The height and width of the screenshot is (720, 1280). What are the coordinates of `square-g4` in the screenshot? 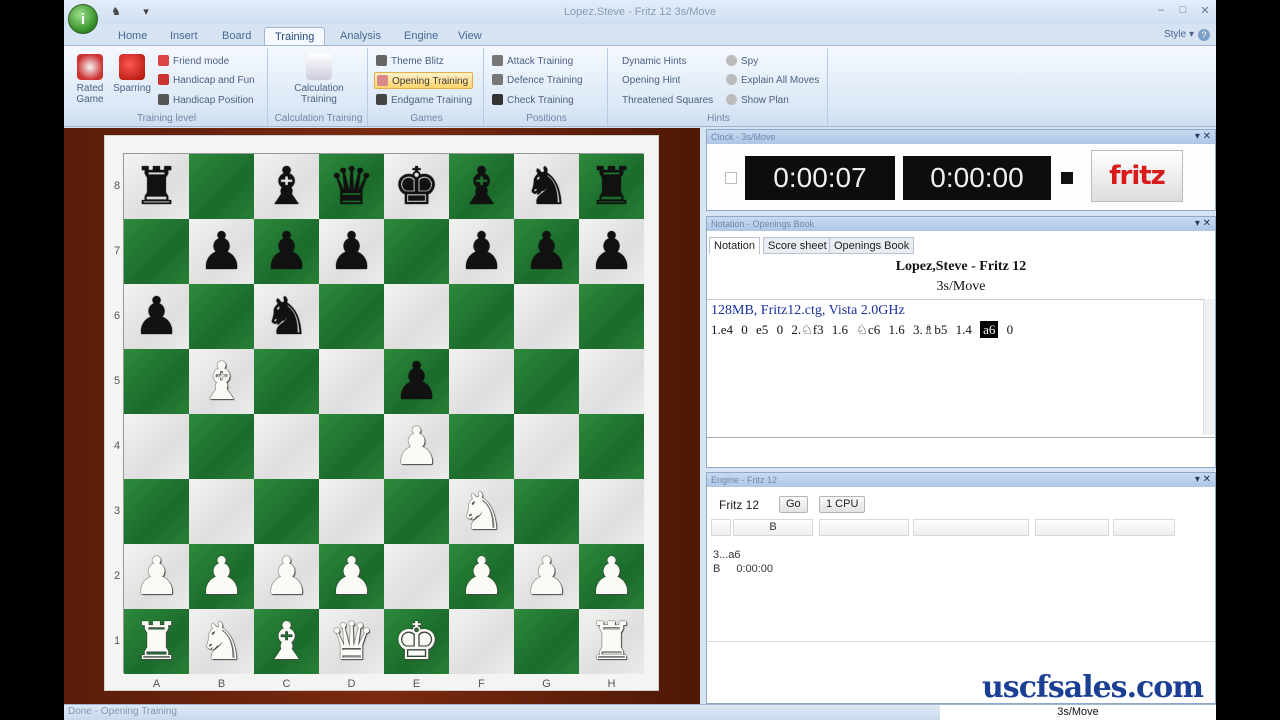 It's located at (546, 446).